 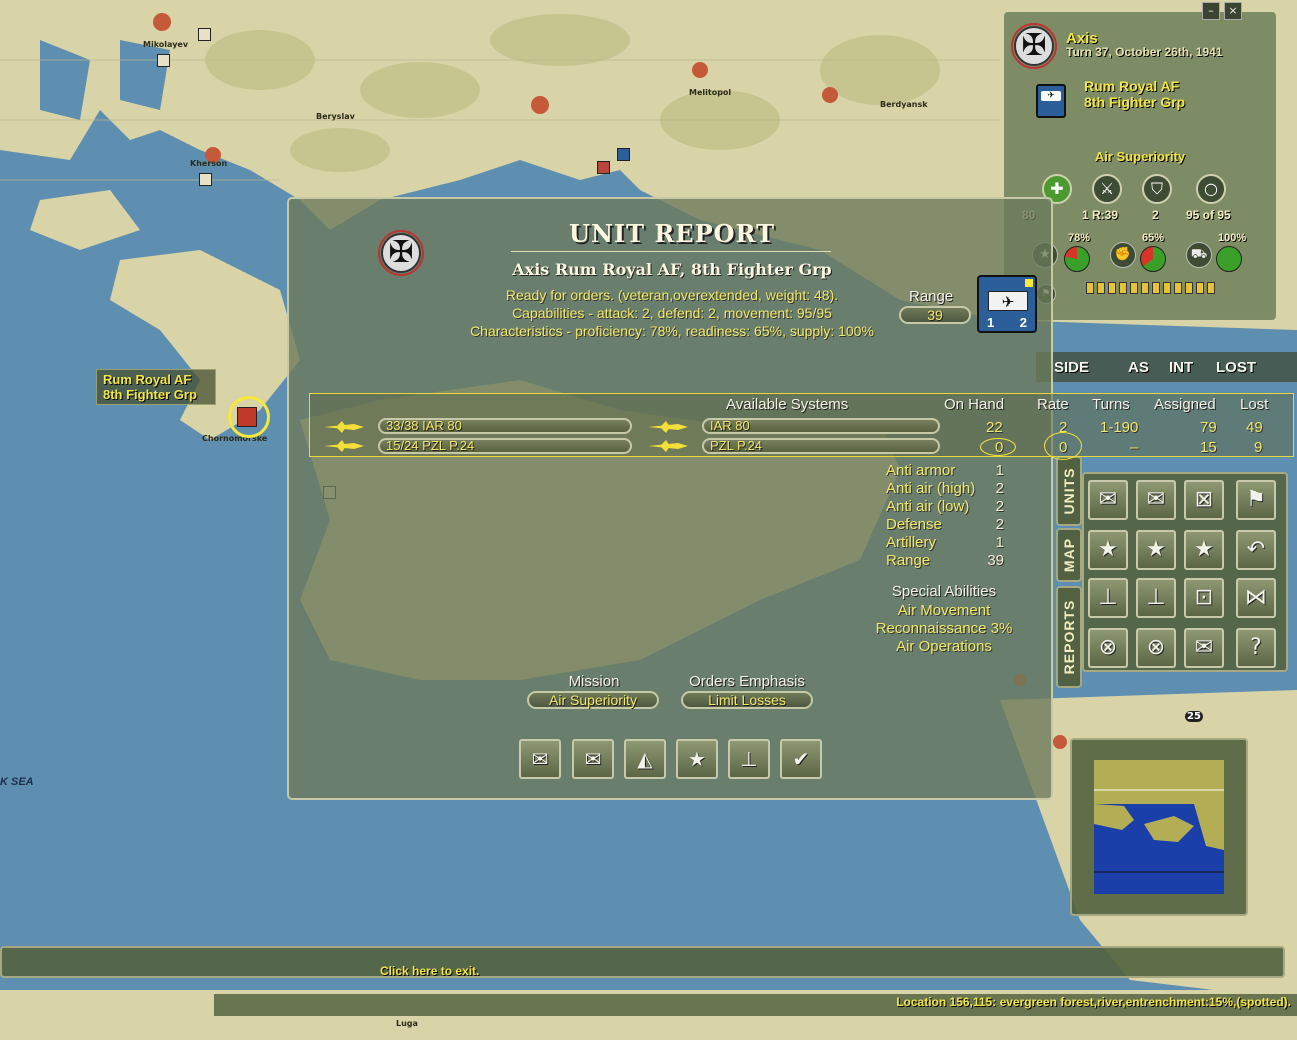 What do you see at coordinates (749, 759) in the screenshot?
I see `hierarchy-button: ⊥` at bounding box center [749, 759].